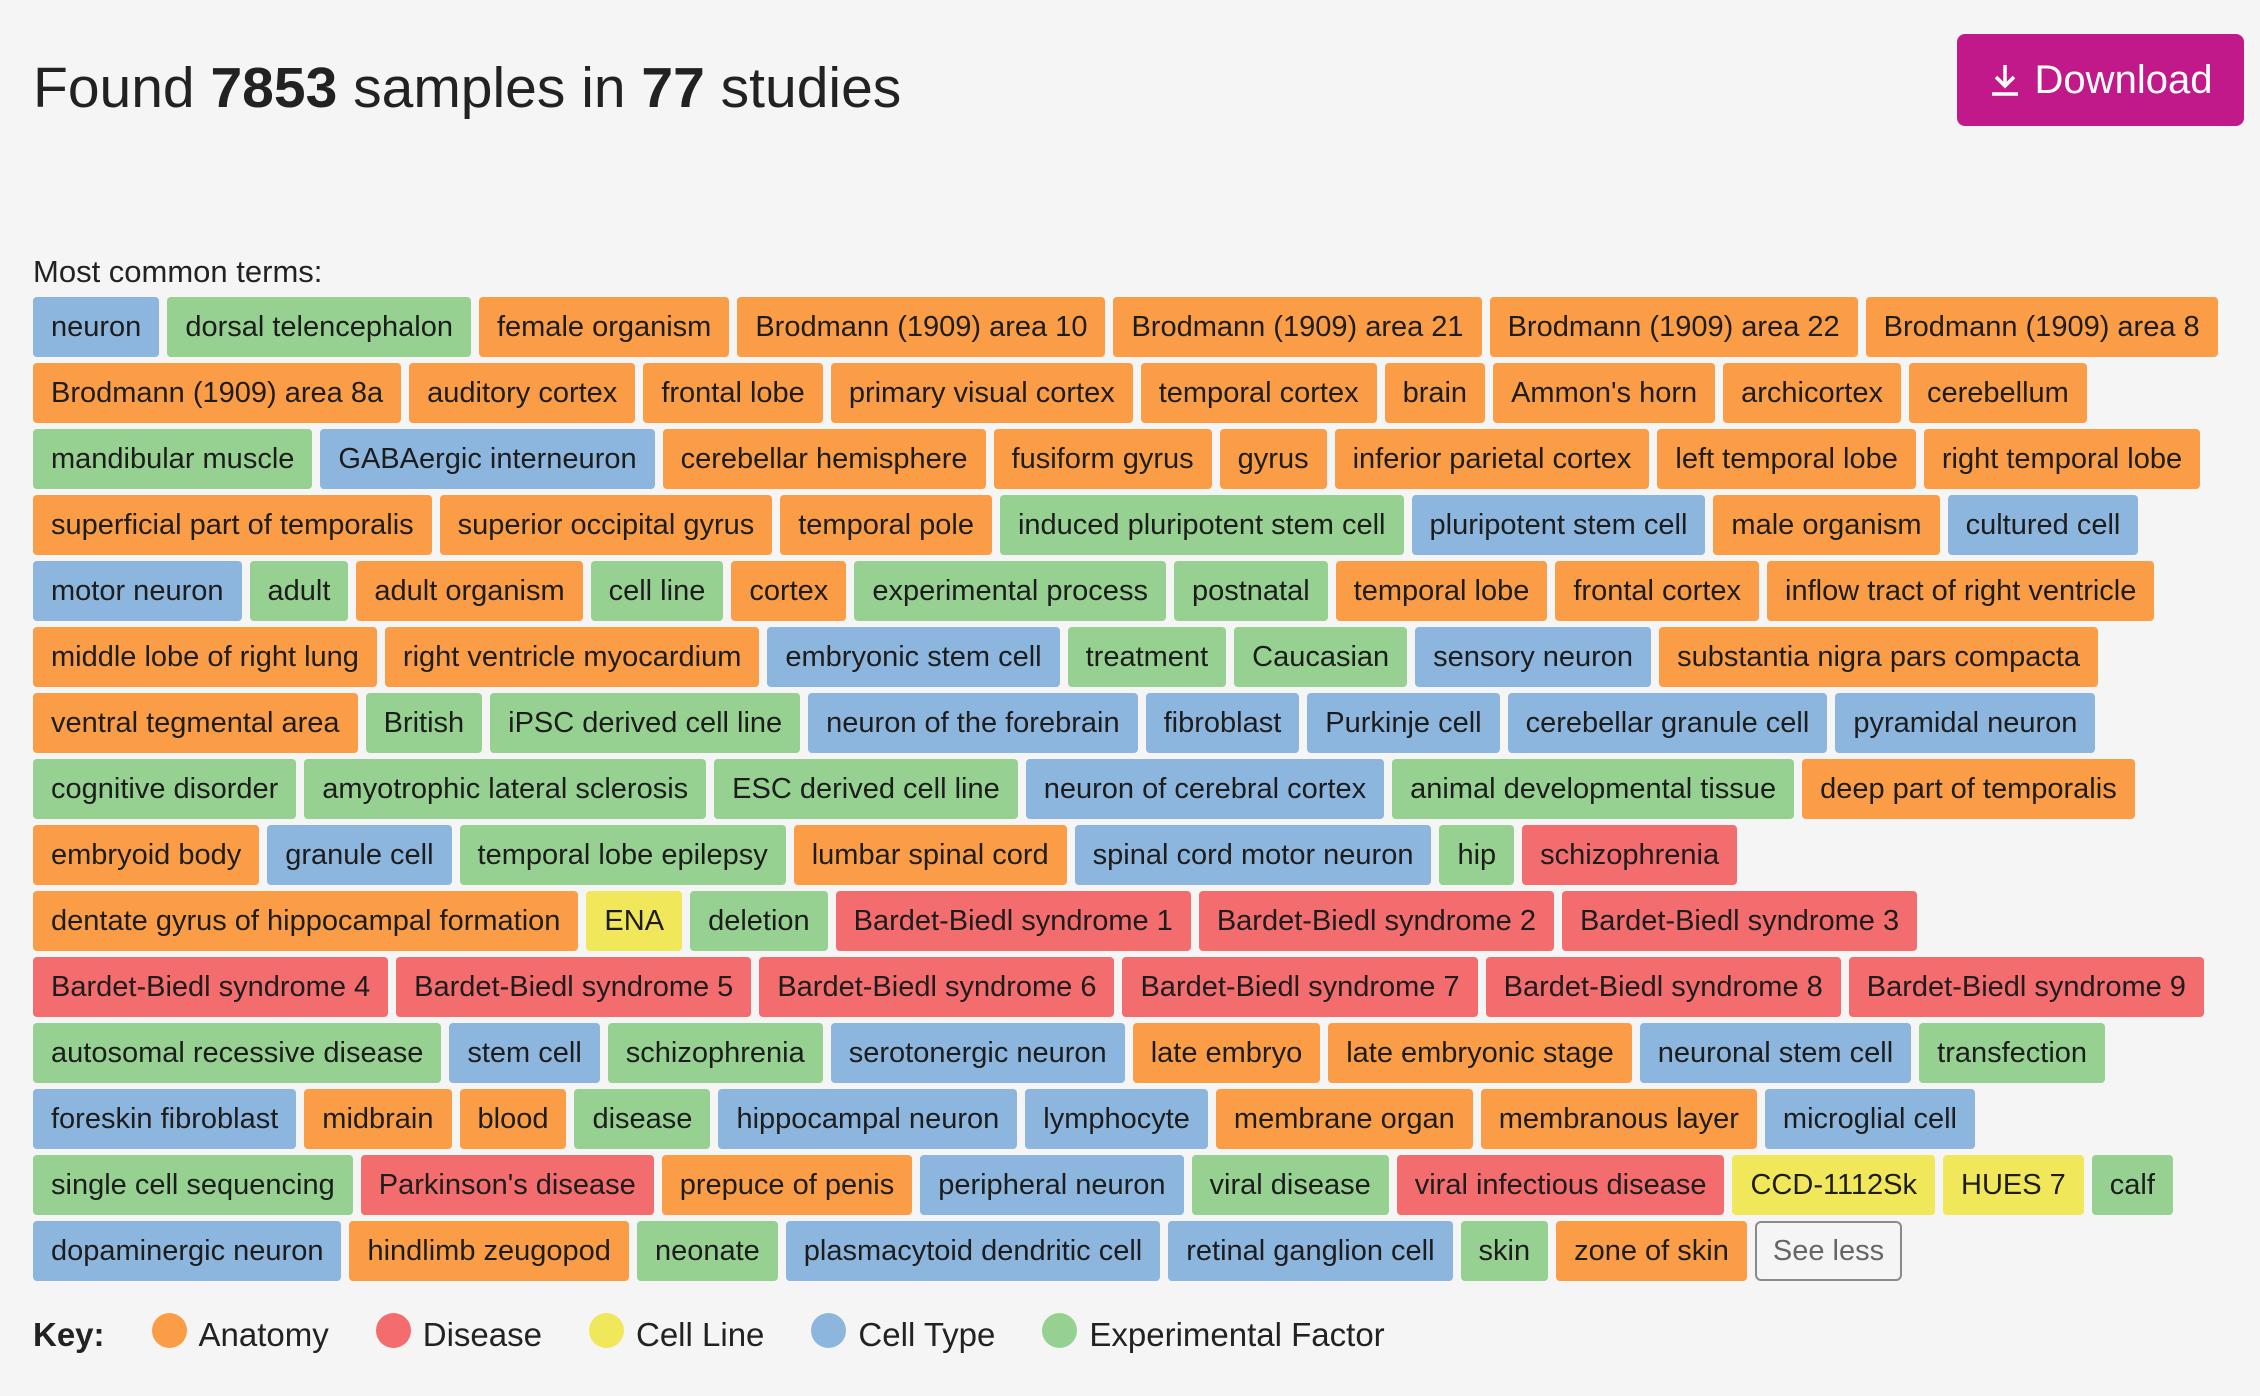 This screenshot has height=1396, width=2260. Describe the element at coordinates (359, 855) in the screenshot. I see `term-tag: granule cell` at that location.